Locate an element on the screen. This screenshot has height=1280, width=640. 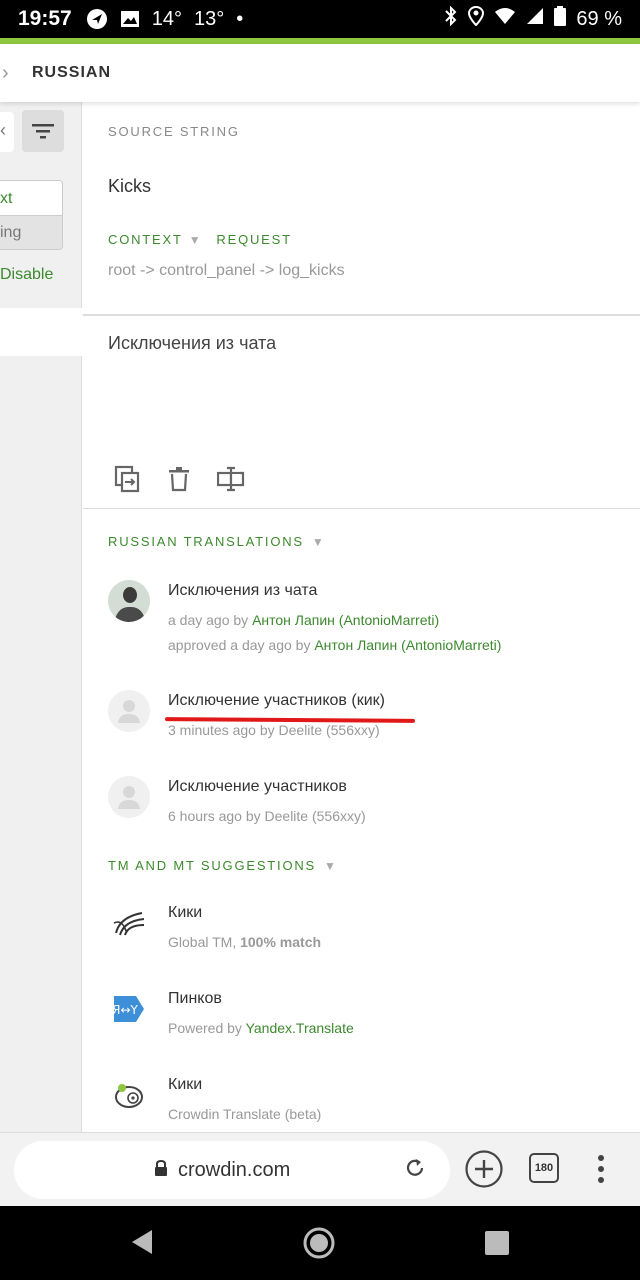
svg-text: Я↔Y is located at coordinates (125, 1010).